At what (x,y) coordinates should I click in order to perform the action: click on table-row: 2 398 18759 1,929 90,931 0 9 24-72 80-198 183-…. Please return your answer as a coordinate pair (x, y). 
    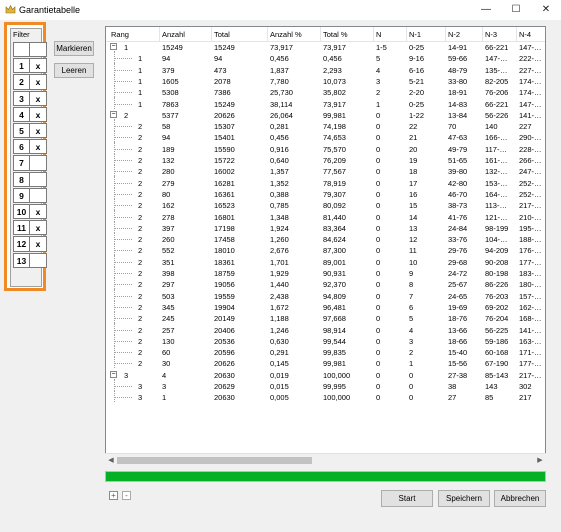
    Looking at the image, I should click on (325, 272).